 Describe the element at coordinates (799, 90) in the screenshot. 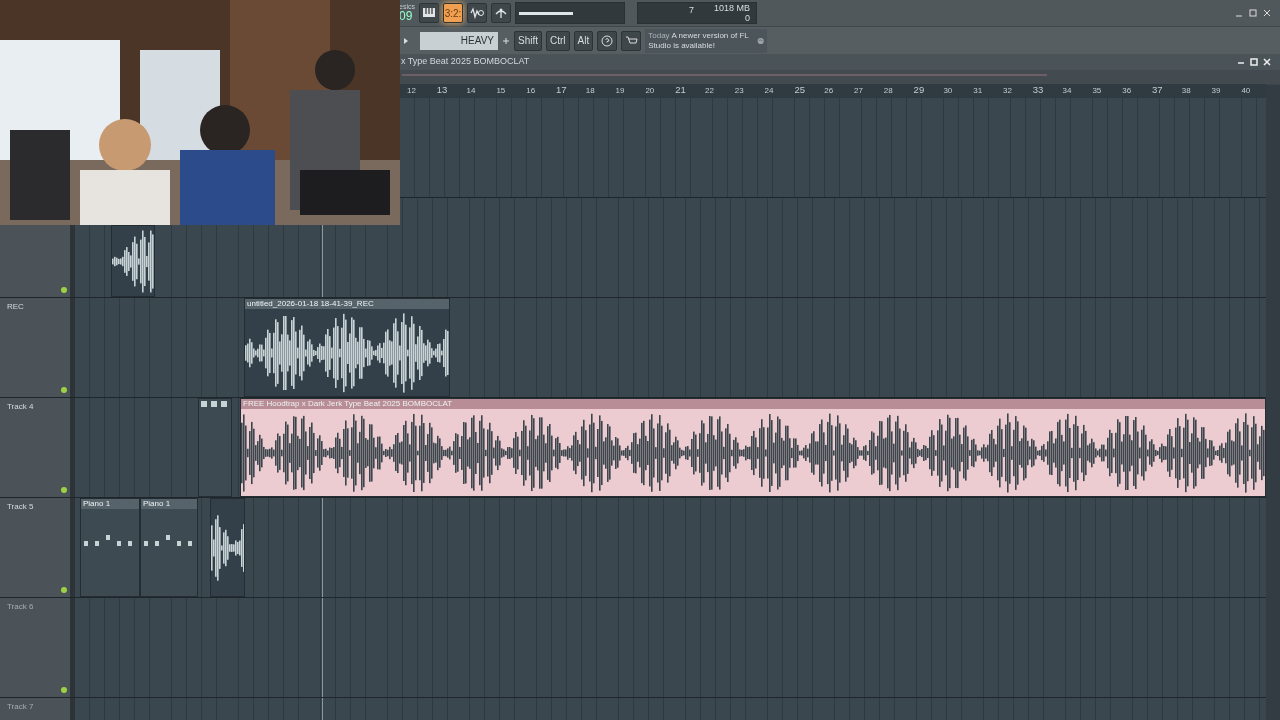

I see `bar-number: 25` at that location.